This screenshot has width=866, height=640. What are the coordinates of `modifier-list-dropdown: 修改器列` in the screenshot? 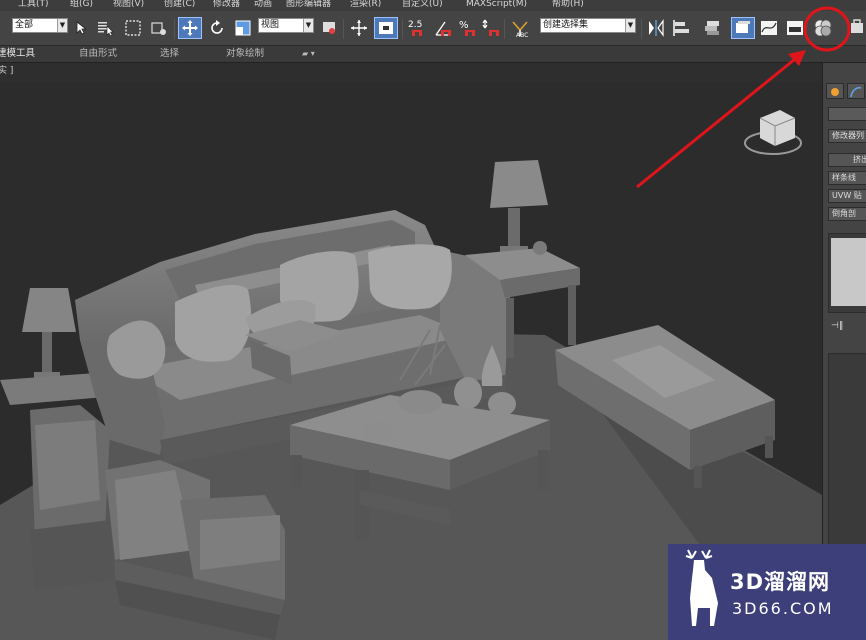 It's located at (847, 136).